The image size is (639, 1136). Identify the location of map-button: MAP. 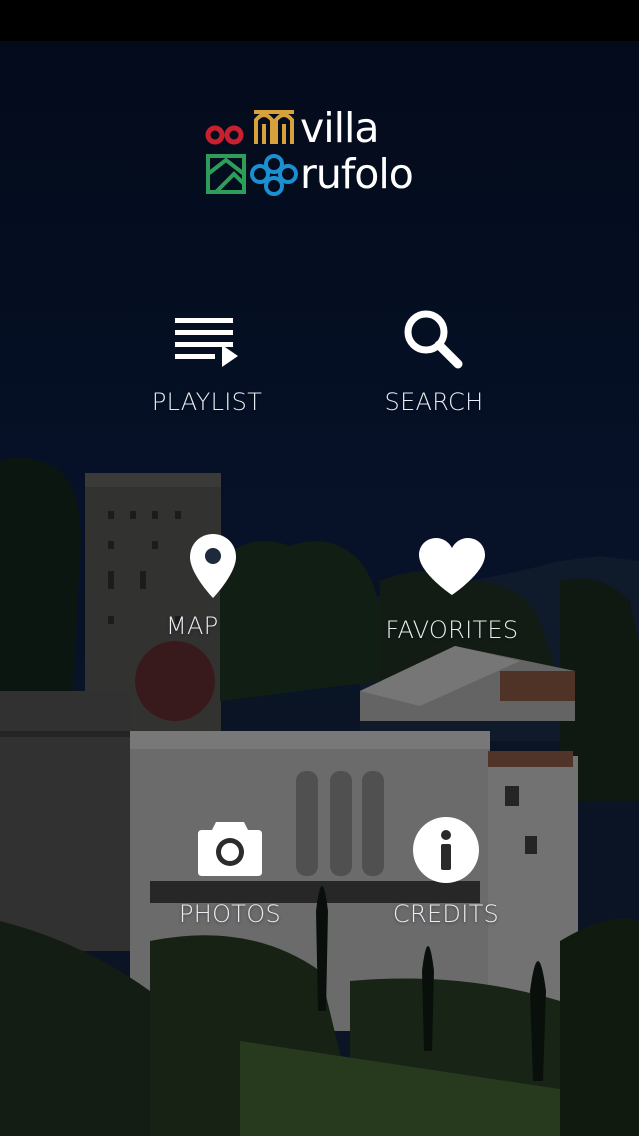
(213, 586).